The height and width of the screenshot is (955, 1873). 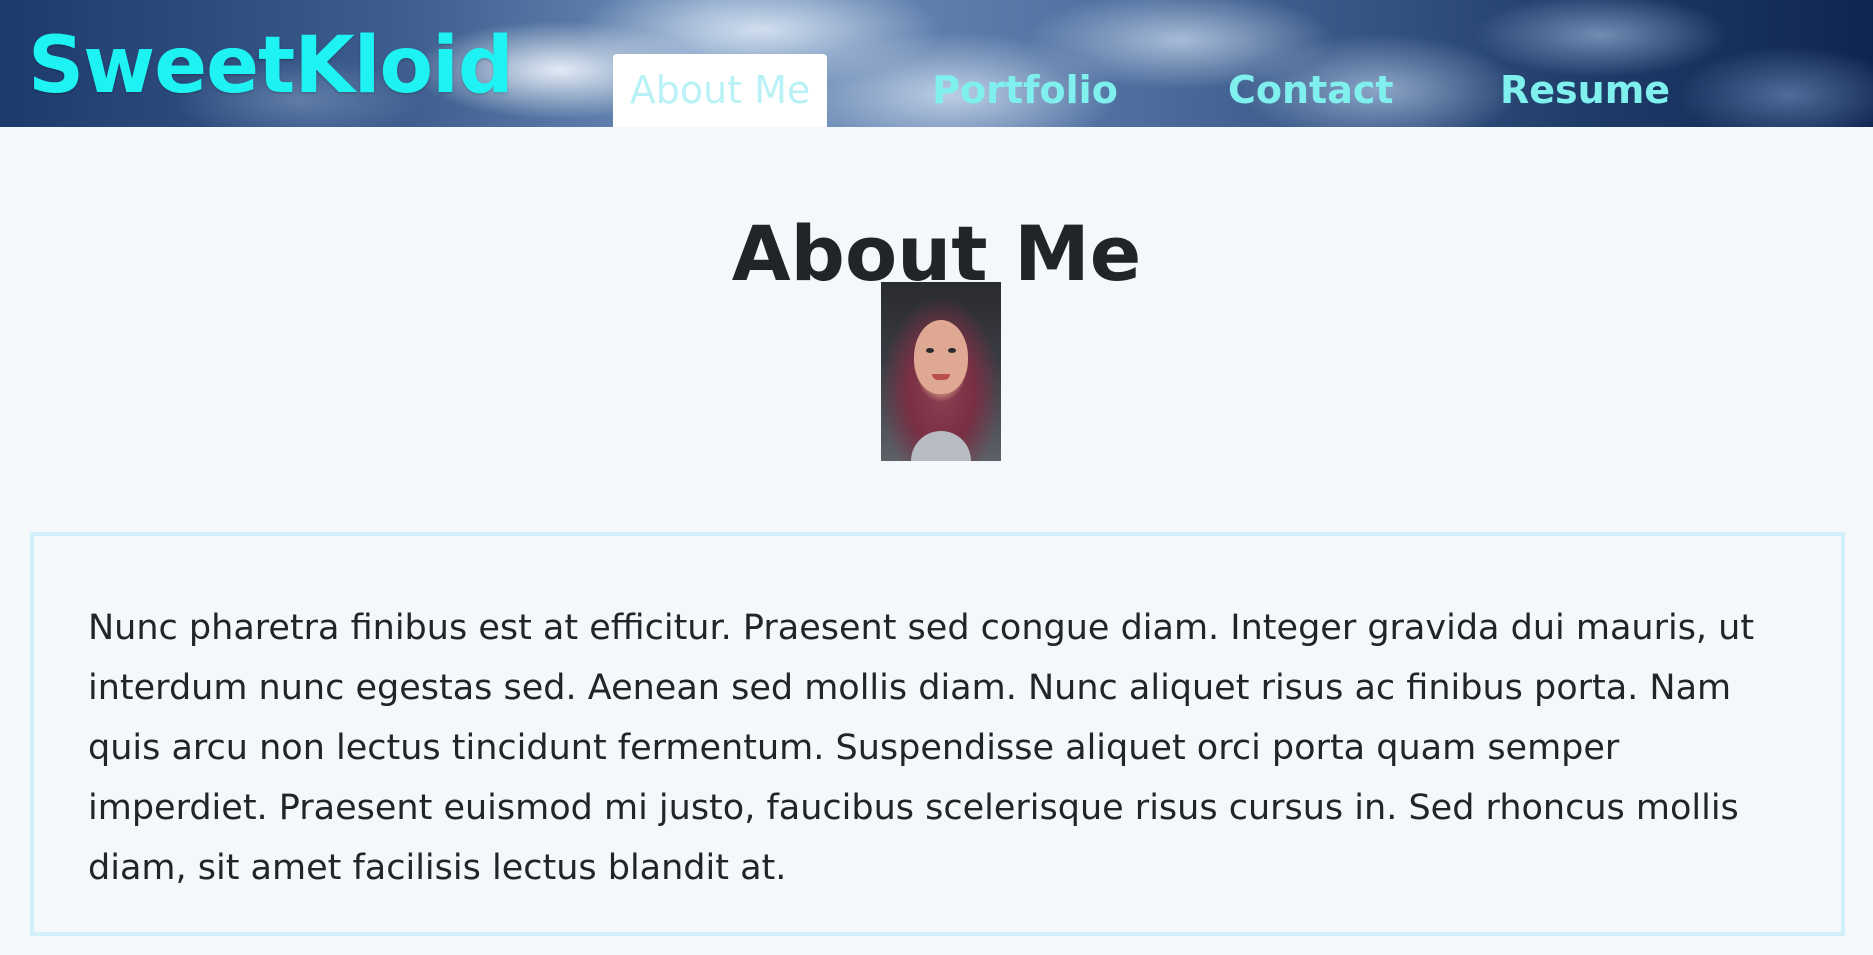 I want to click on profile-photo, so click(x=941, y=371).